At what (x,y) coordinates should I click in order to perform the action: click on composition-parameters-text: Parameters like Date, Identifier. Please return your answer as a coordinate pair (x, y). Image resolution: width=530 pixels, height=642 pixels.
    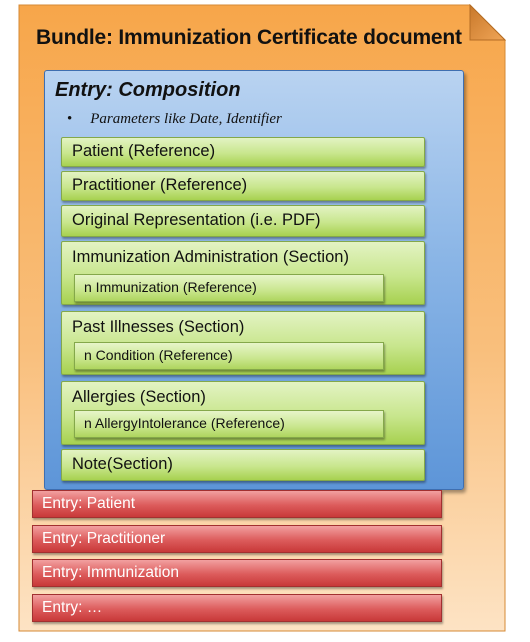
    Looking at the image, I should click on (186, 119).